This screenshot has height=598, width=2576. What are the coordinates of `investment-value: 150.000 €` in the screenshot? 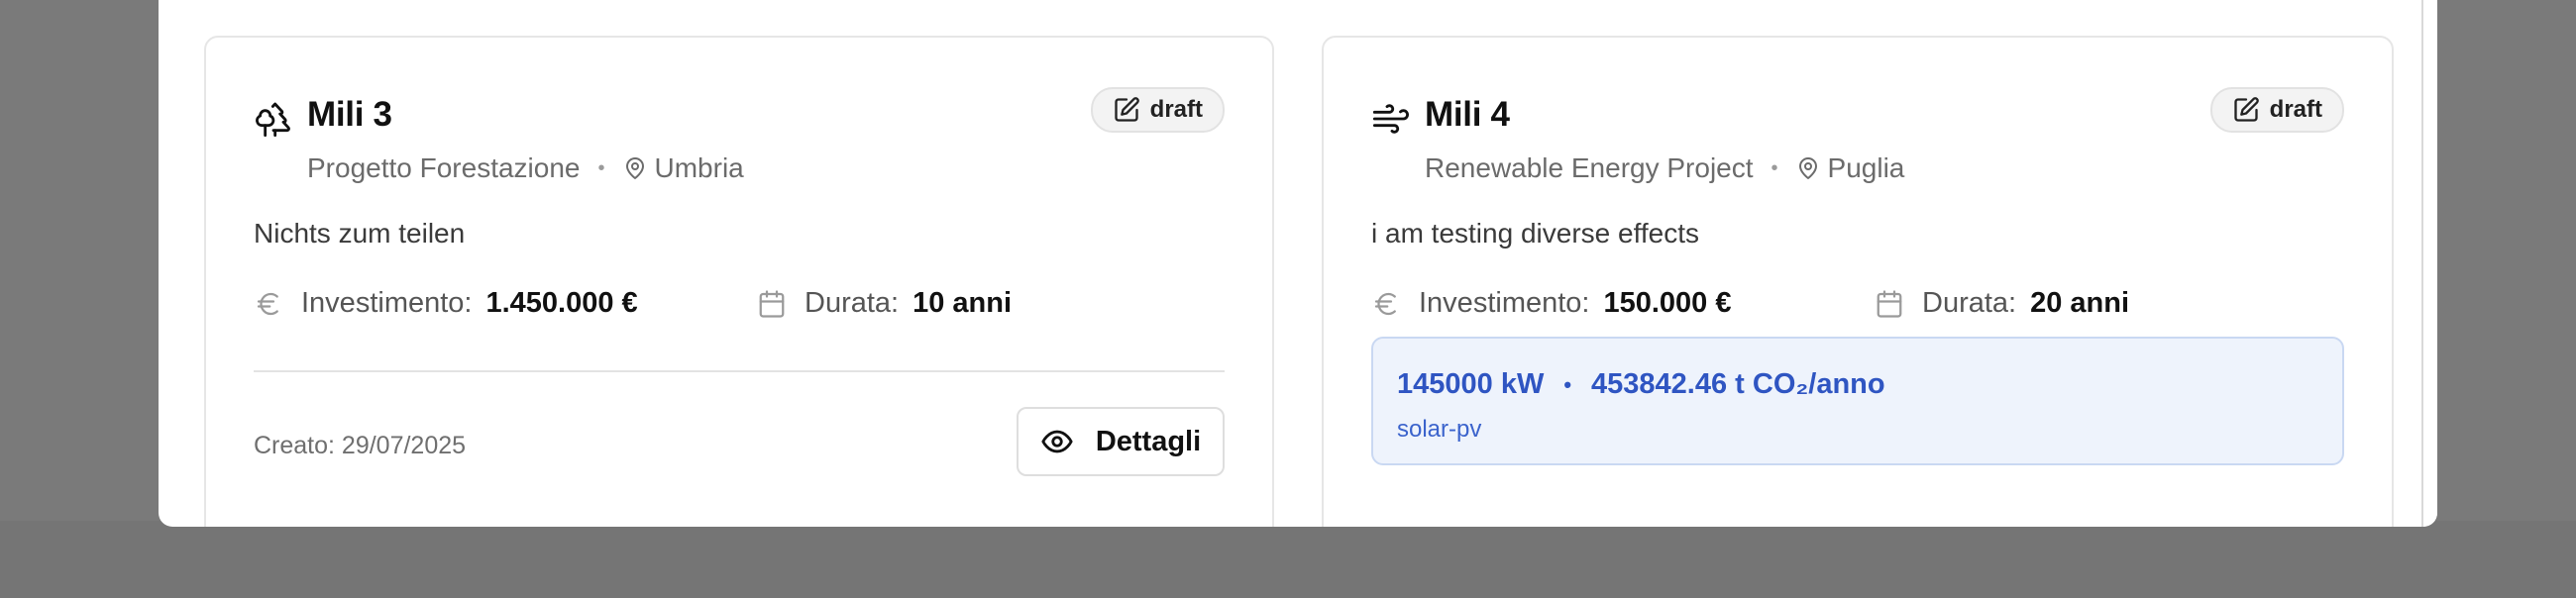 It's located at (1667, 303).